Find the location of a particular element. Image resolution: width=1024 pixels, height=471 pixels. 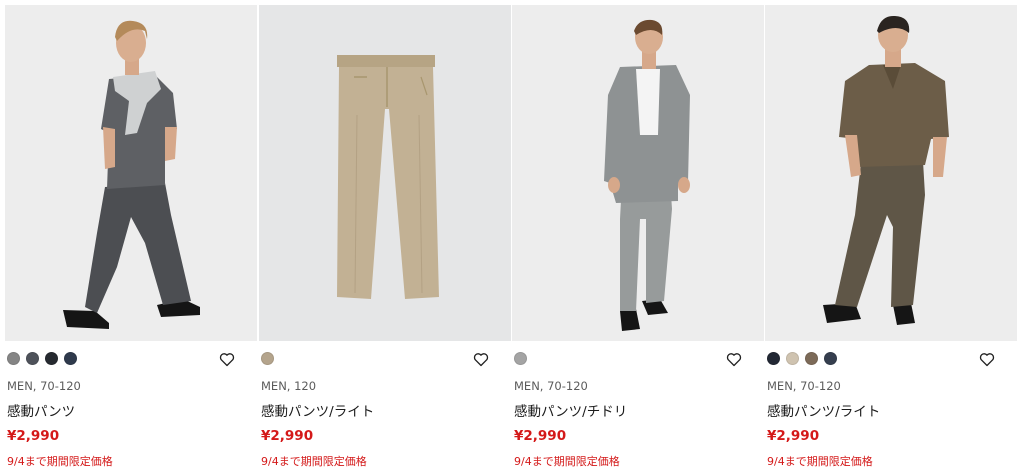

product-name: 感動パンツ is located at coordinates (41, 410).